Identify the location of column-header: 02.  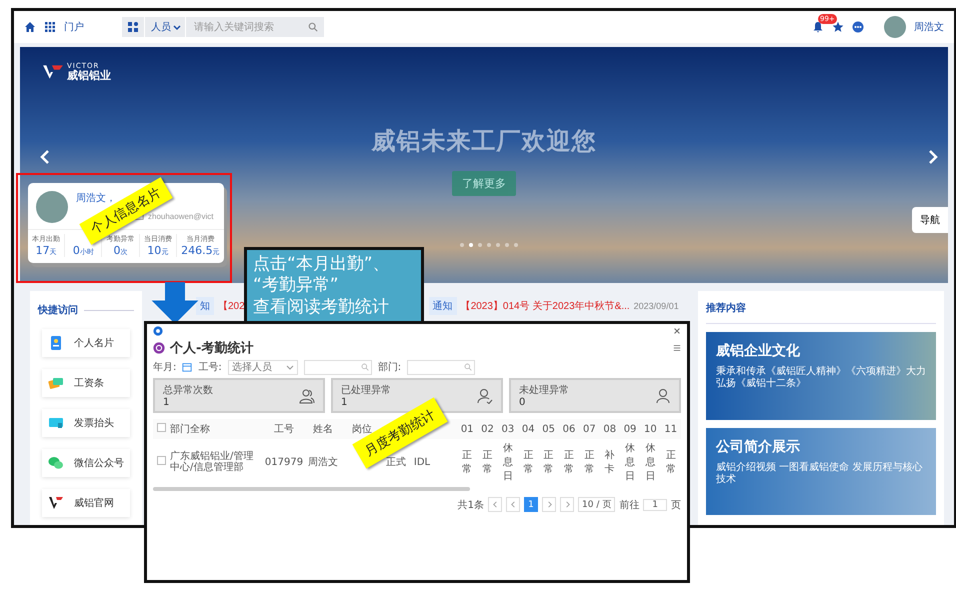
(487, 429).